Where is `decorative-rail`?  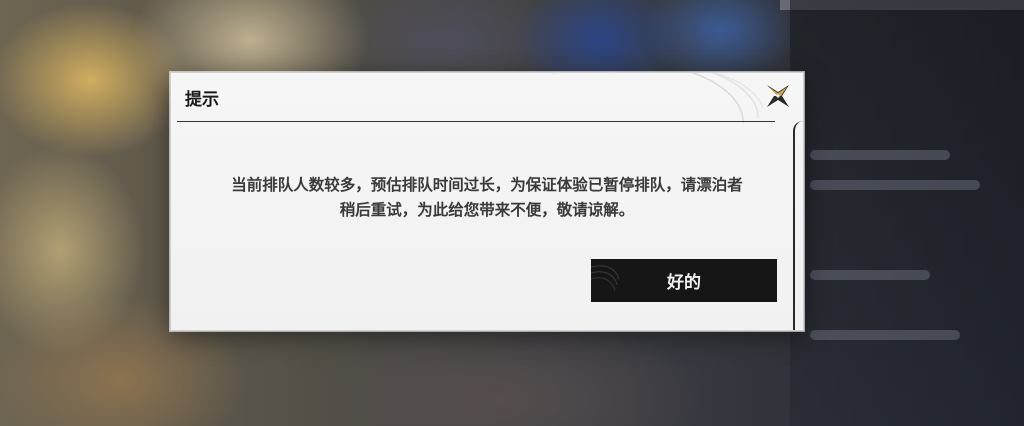
decorative-rail is located at coordinates (798, 225).